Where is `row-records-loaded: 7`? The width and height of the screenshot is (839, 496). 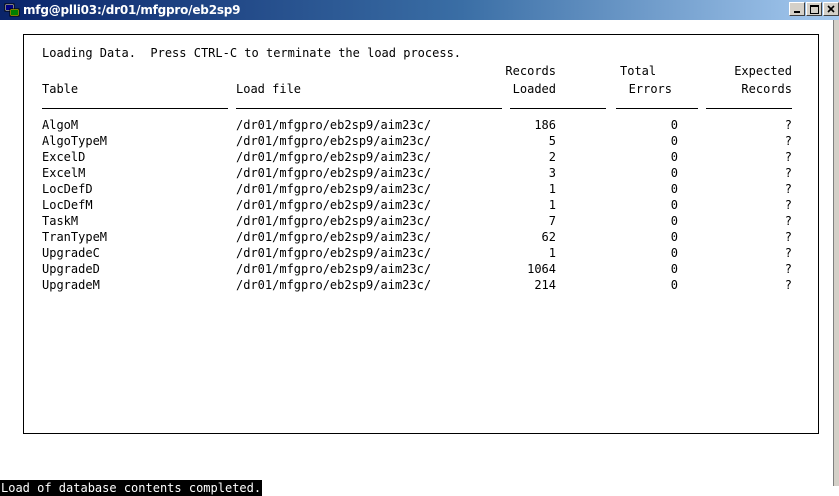 row-records-loaded: 7 is located at coordinates (552, 221).